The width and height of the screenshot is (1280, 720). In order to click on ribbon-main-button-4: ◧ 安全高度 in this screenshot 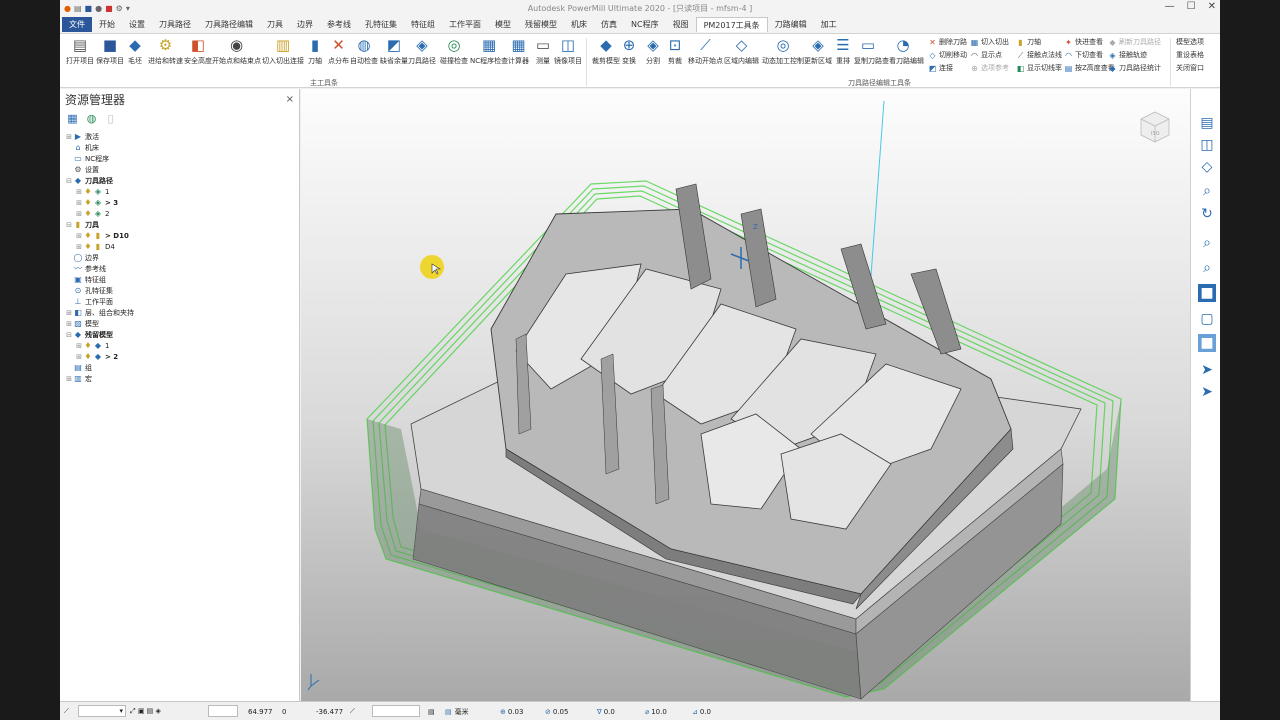, I will do `click(198, 51)`.